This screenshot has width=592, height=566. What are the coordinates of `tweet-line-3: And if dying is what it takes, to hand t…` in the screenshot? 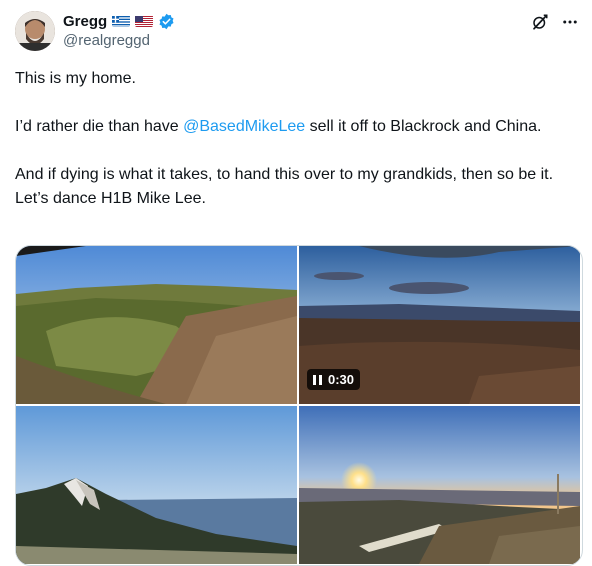 It's located at (284, 186).